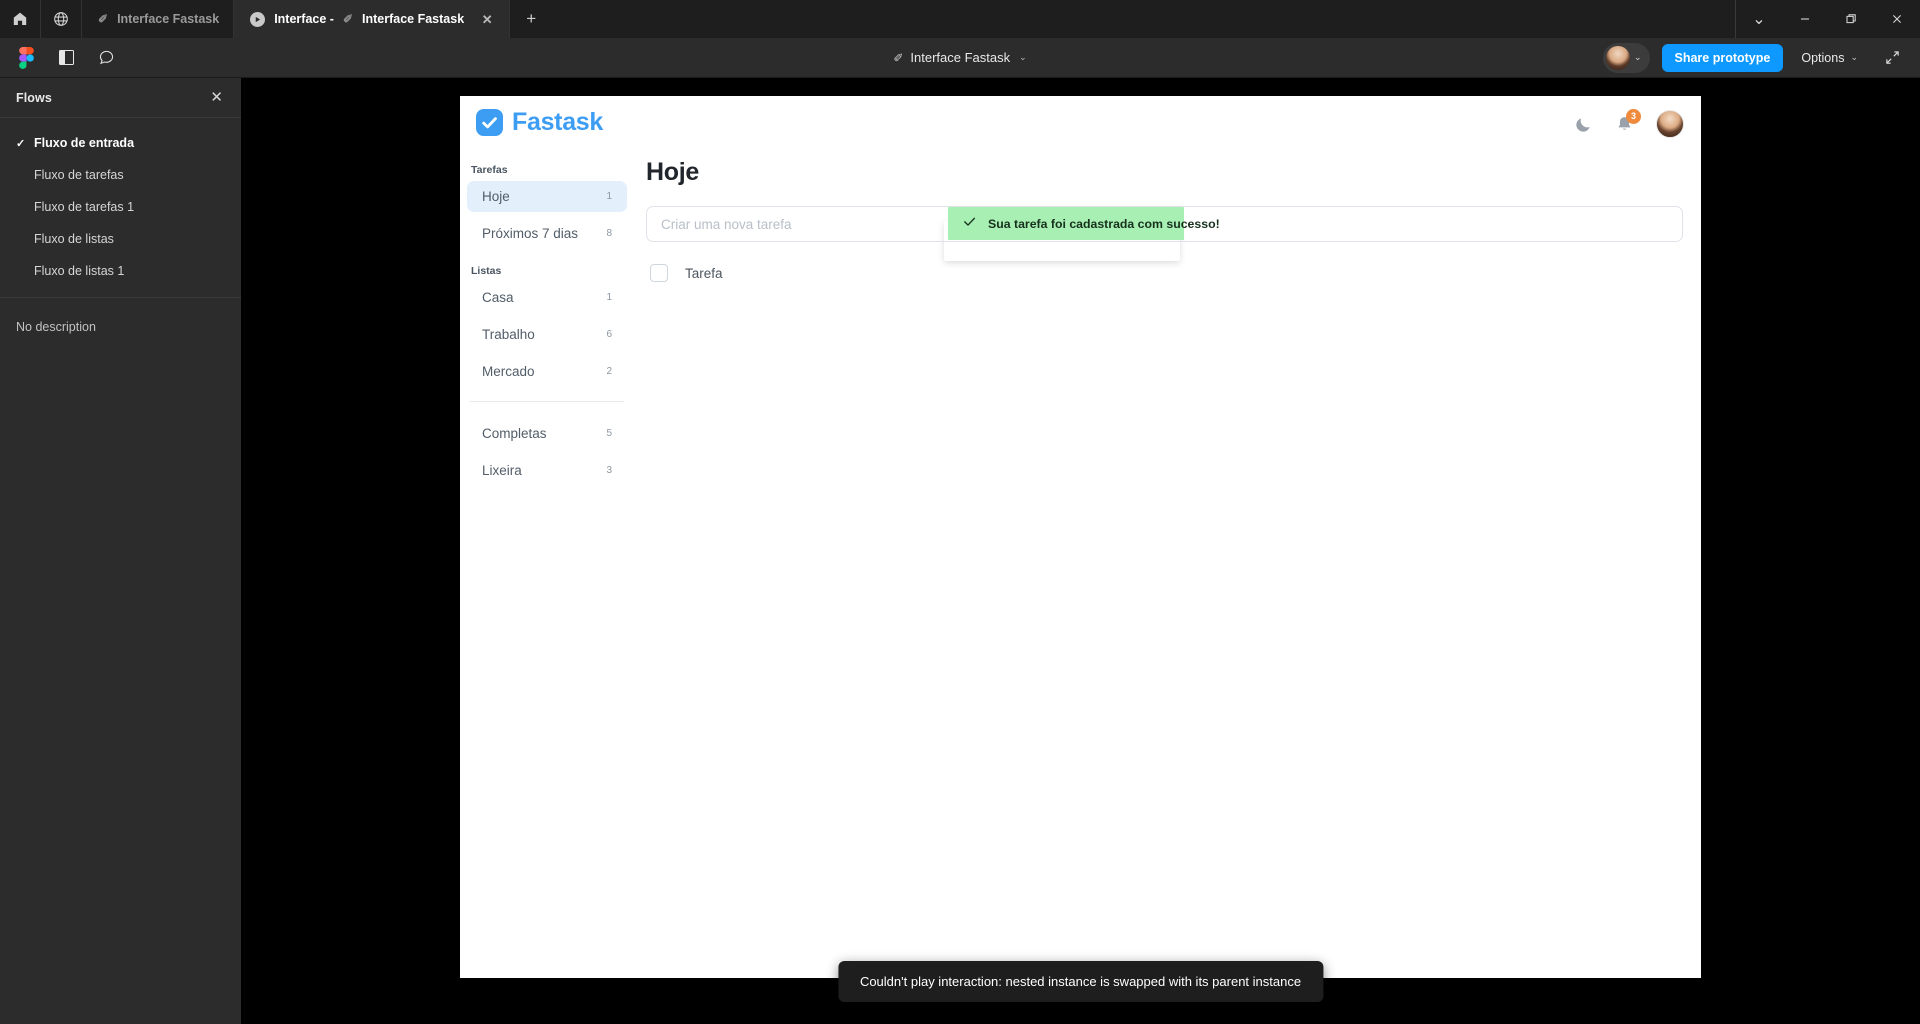 This screenshot has width=1920, height=1024. What do you see at coordinates (61, 19) in the screenshot?
I see `globe-icon` at bounding box center [61, 19].